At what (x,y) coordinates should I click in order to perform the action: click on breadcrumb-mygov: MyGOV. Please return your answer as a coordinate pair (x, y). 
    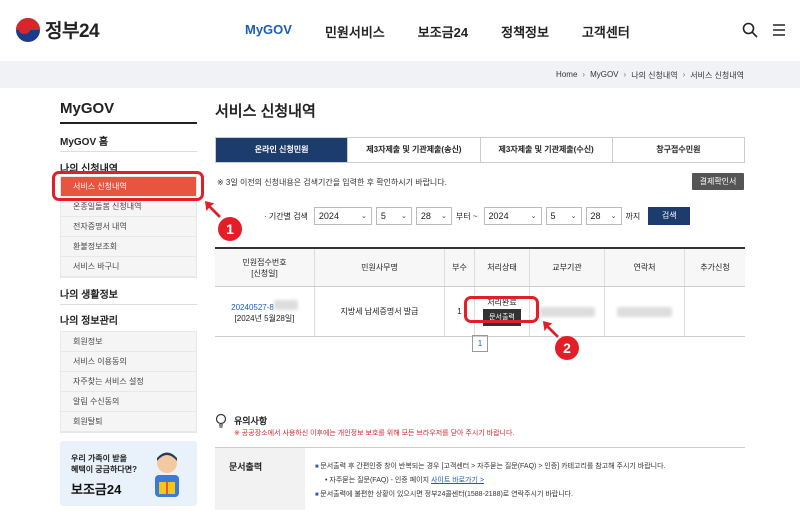
    Looking at the image, I should click on (604, 75).